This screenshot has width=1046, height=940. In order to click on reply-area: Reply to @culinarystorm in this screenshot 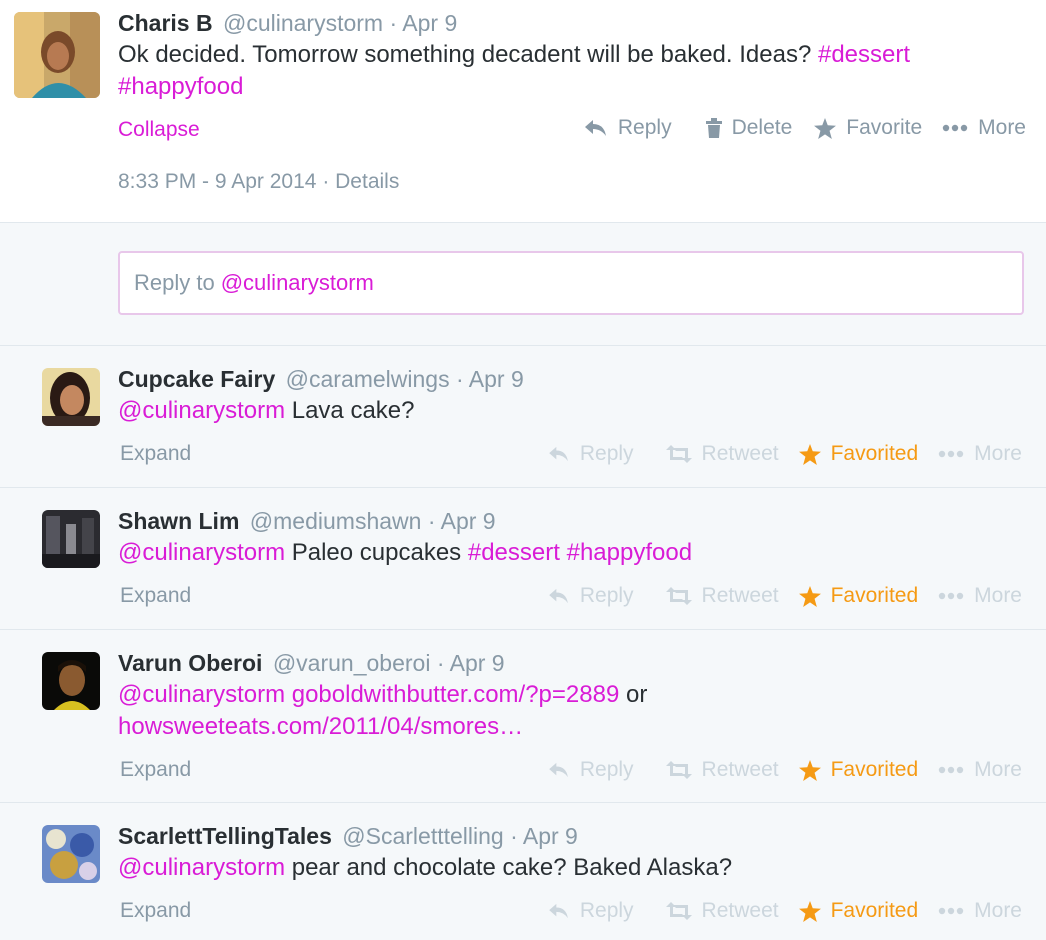, I will do `click(523, 284)`.